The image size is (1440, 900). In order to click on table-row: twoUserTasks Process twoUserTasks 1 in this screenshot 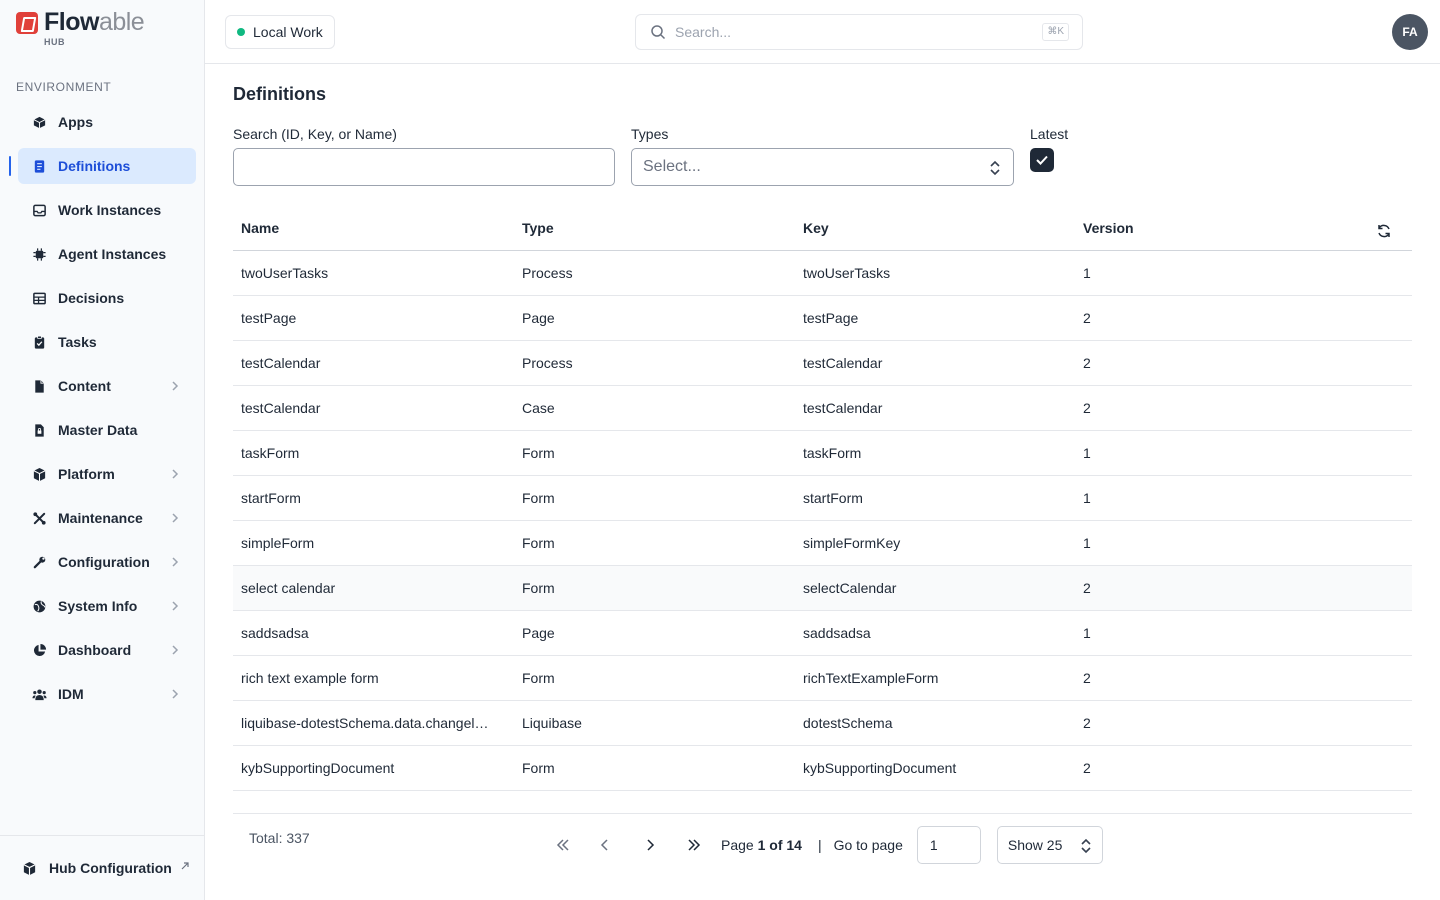, I will do `click(822, 273)`.